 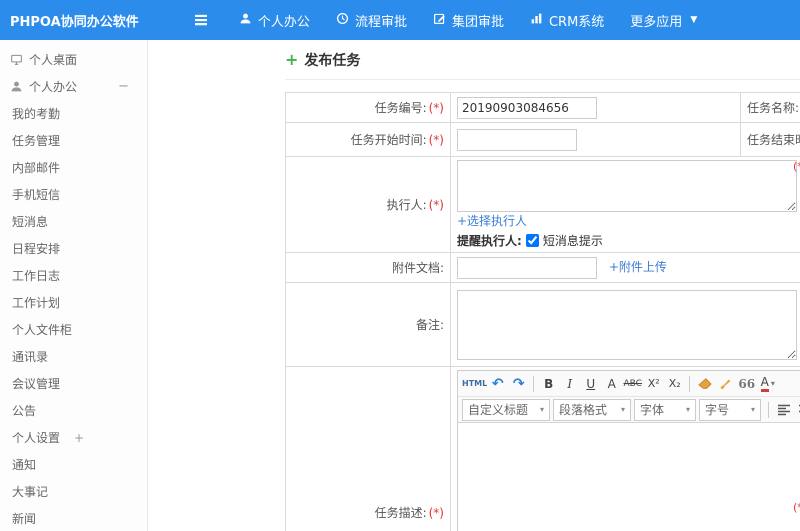 What do you see at coordinates (770, 107) in the screenshot?
I see `task-name-label-cell: 任务名称:(*)` at bounding box center [770, 107].